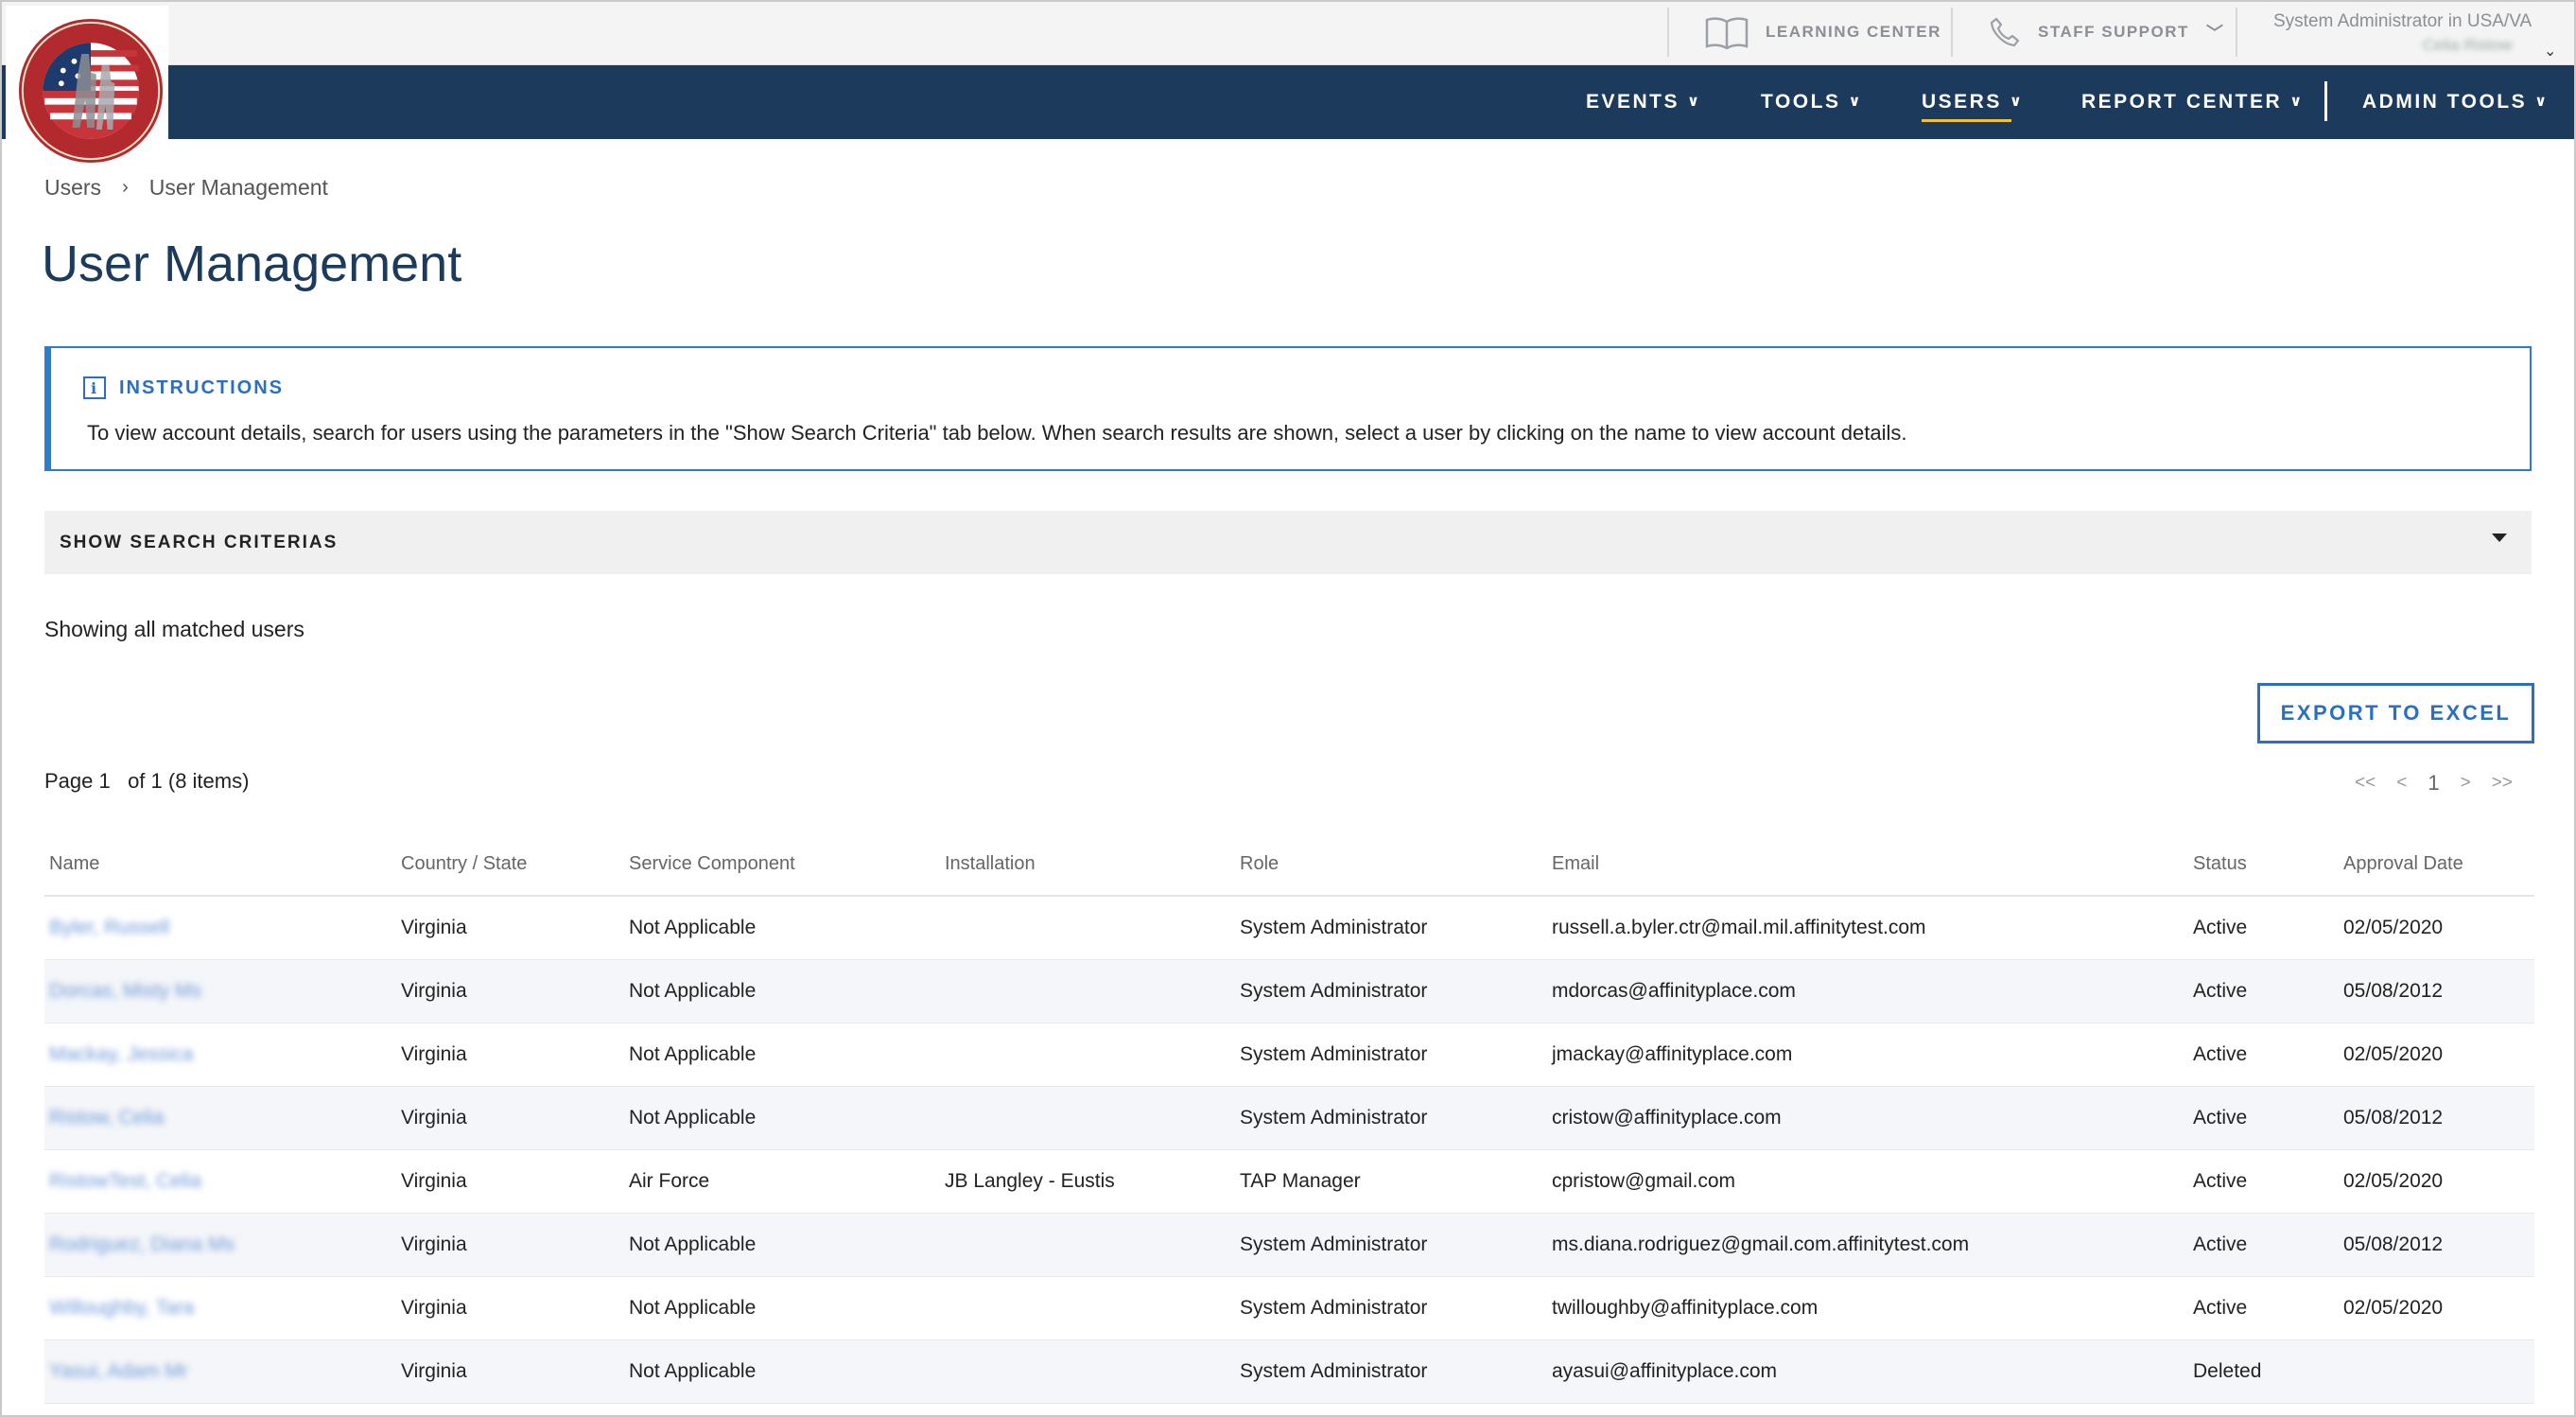 The width and height of the screenshot is (2576, 1417). What do you see at coordinates (121, 1054) in the screenshot?
I see `user-name-link: Mackay, Jessica` at bounding box center [121, 1054].